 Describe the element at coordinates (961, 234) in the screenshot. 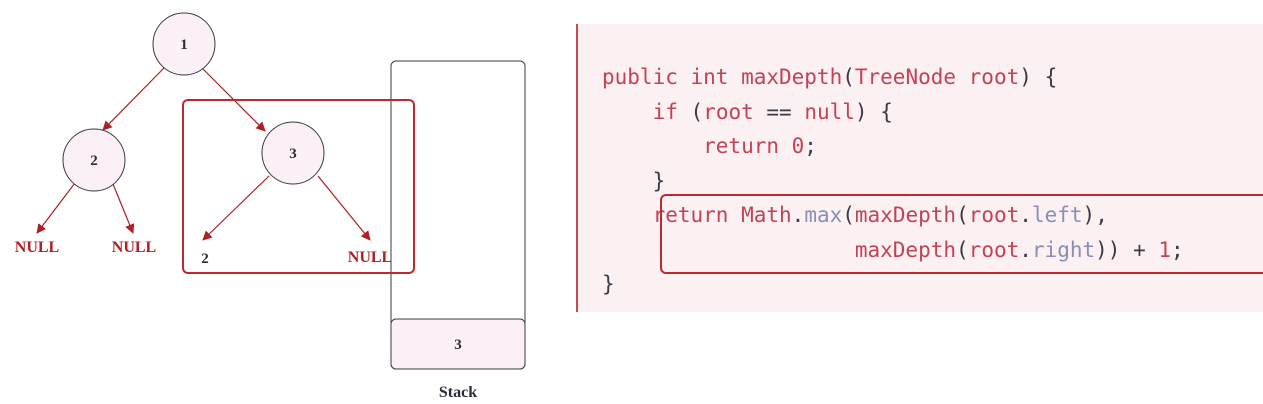

I see `code-highlight-box` at that location.